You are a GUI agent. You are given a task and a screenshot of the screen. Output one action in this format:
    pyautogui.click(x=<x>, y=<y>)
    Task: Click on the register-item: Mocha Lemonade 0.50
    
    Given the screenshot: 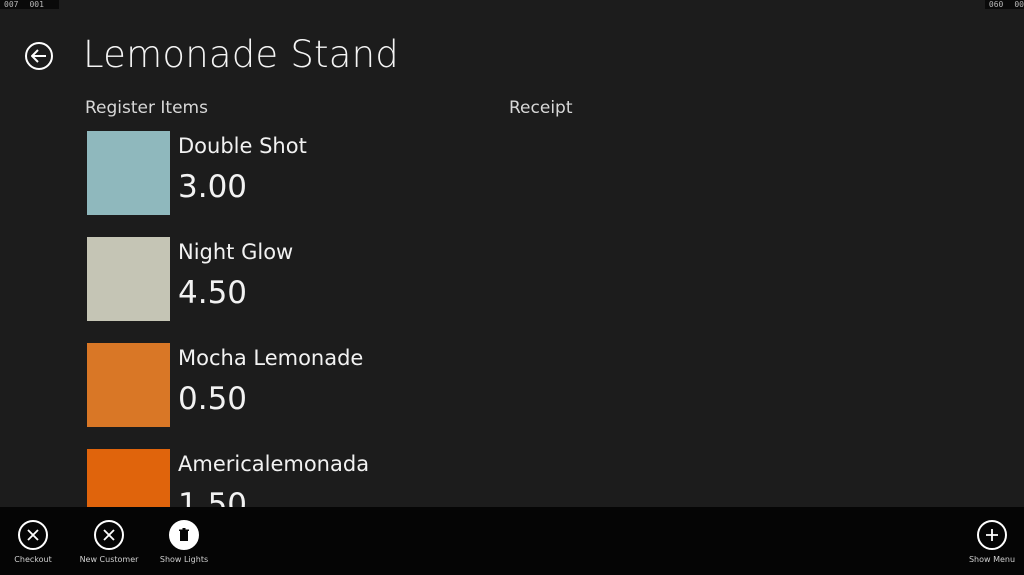 What is the action you would take?
    pyautogui.click(x=287, y=385)
    